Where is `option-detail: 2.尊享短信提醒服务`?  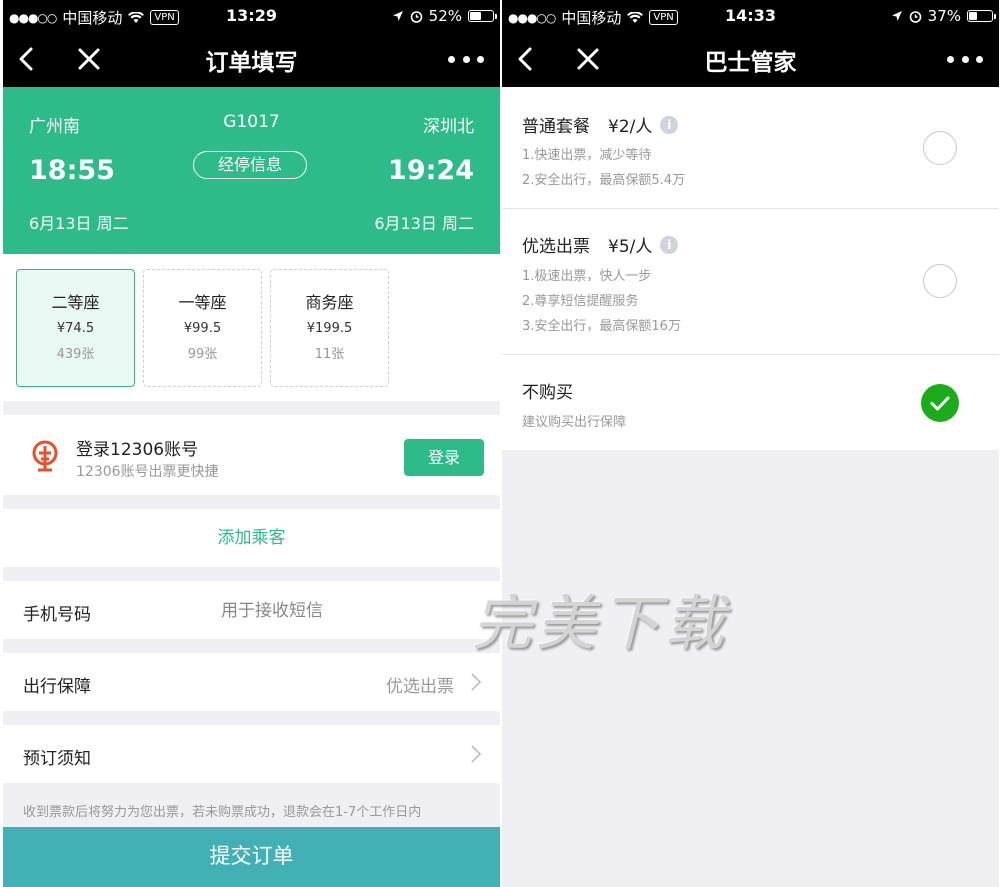
option-detail: 2.尊享短信提醒服务 is located at coordinates (580, 301).